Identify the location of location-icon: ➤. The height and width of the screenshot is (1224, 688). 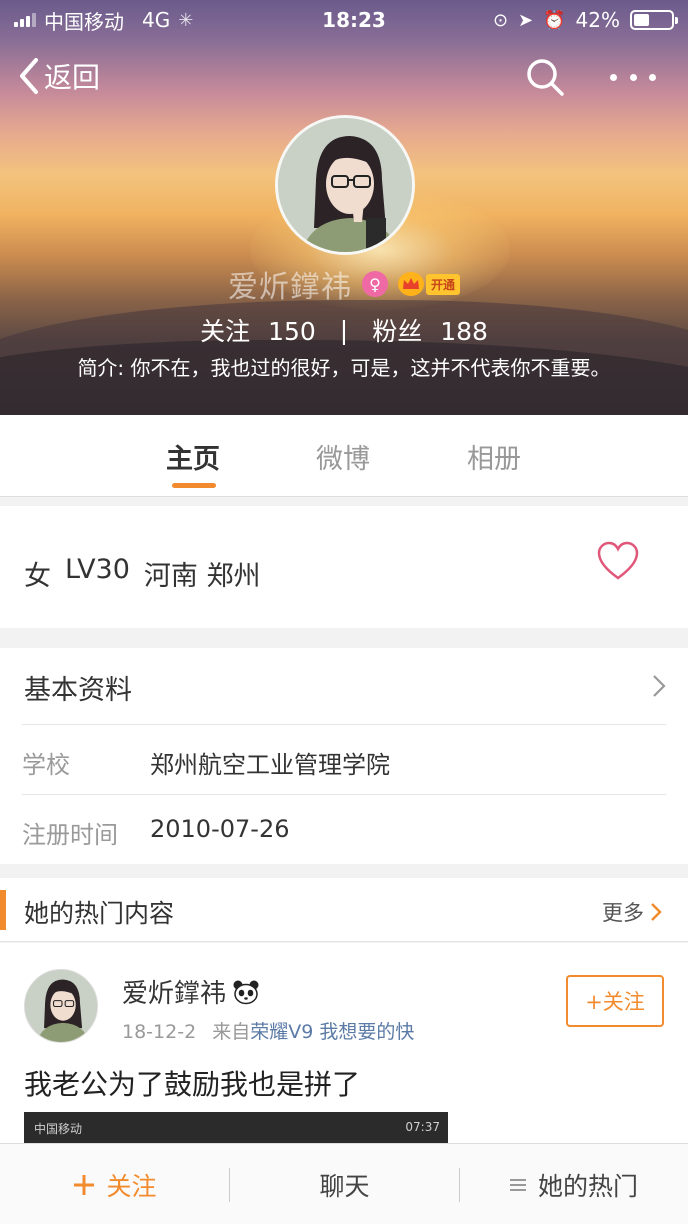
(526, 20).